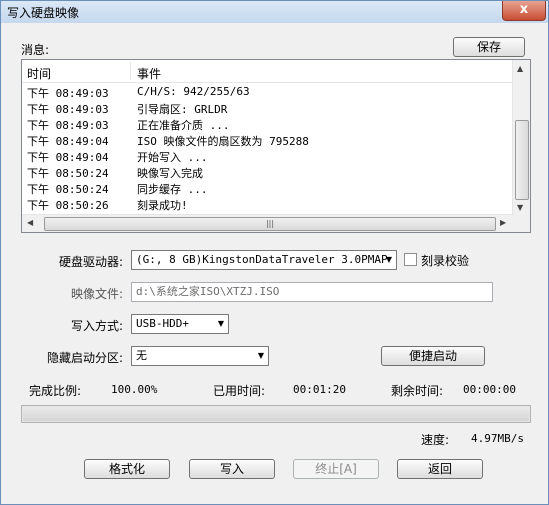  Describe the element at coordinates (274, 12) in the screenshot. I see `title-bar: 写入硬盘映像 x` at that location.